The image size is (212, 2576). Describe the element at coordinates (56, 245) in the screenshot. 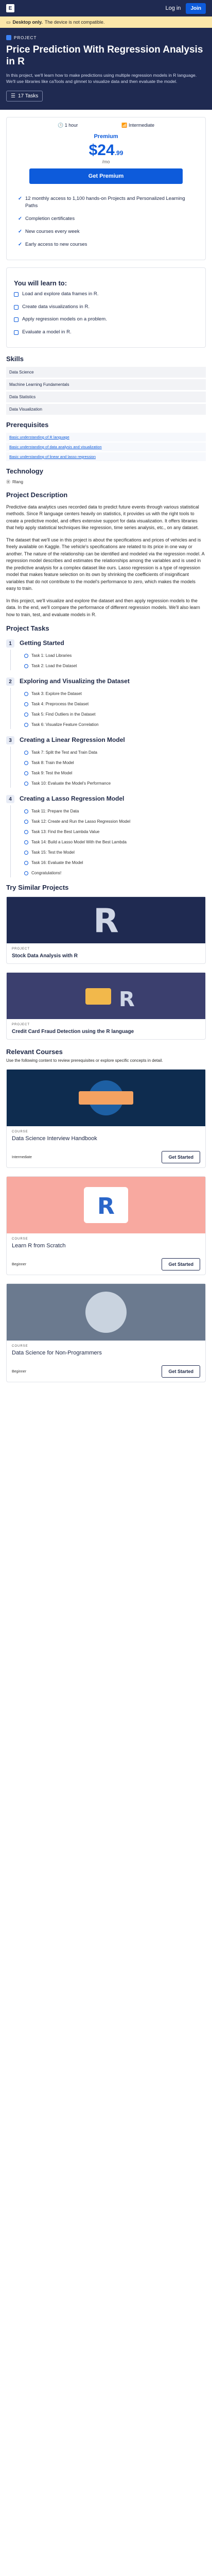

I see `feature-text: Early access to new courses` at that location.